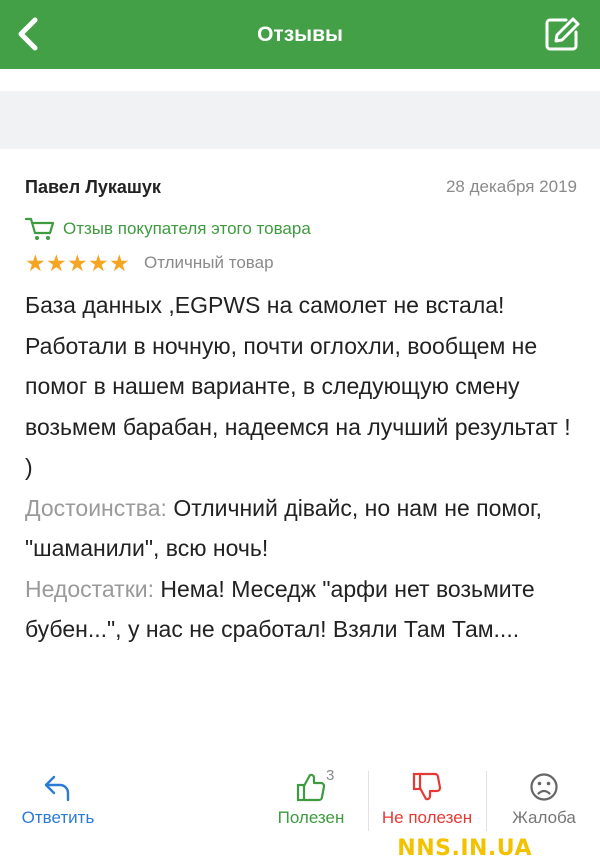 The image size is (600, 867). What do you see at coordinates (544, 817) in the screenshot?
I see `complaint-label: Жалоба` at bounding box center [544, 817].